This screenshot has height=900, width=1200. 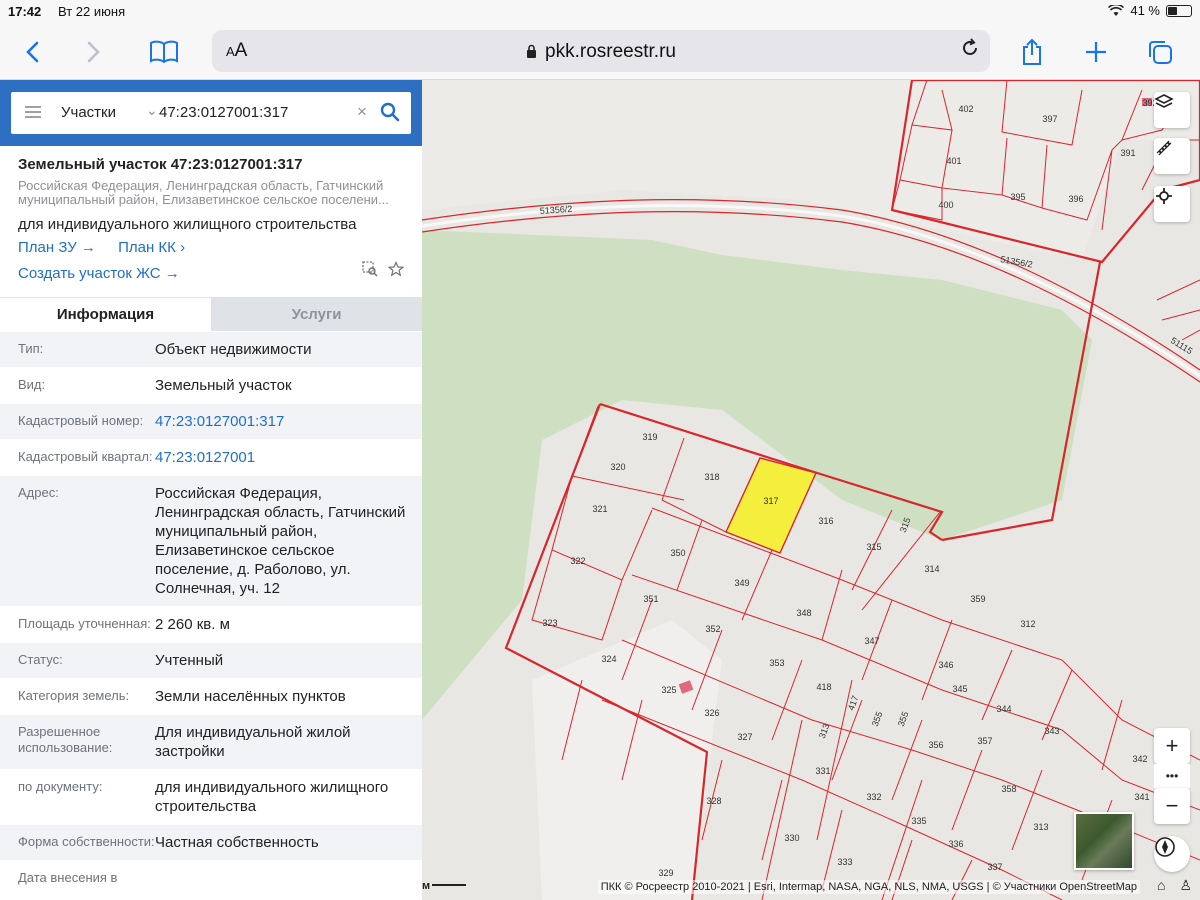 I want to click on basemap-switcher, so click(x=1104, y=841).